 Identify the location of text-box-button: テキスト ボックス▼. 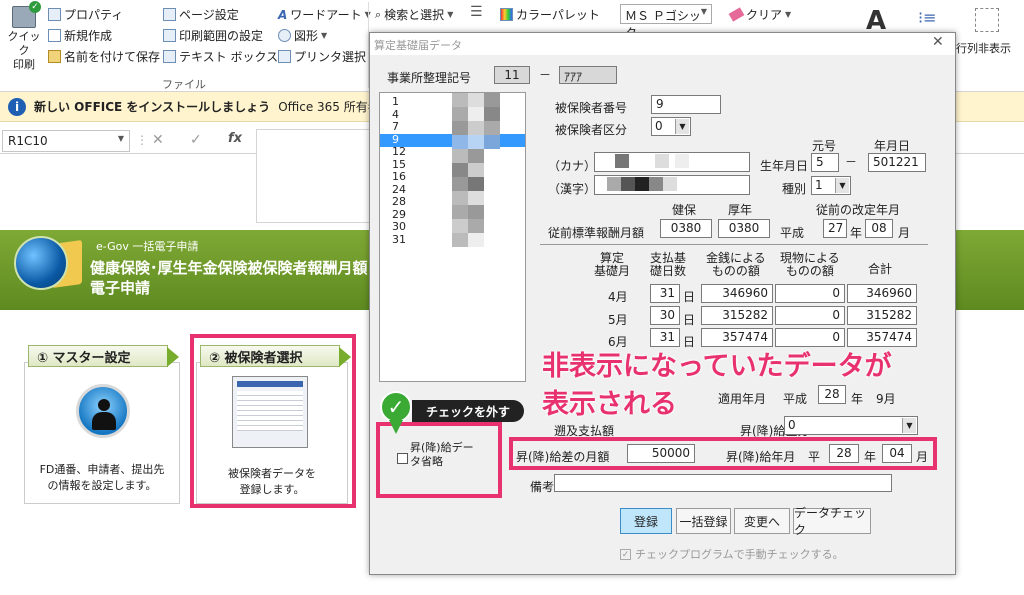
(225, 56).